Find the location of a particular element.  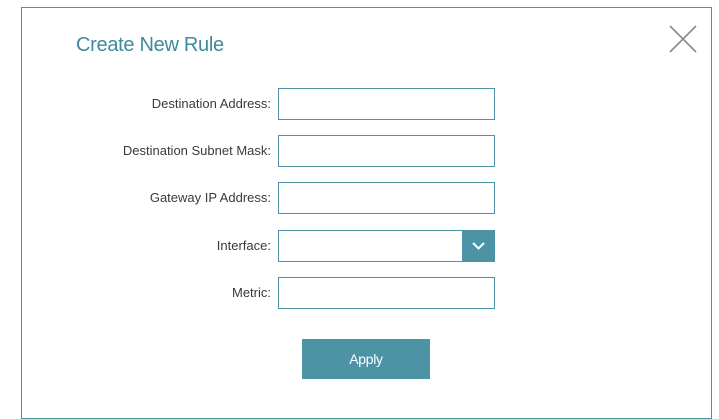

destination-subnet-mask-input is located at coordinates (386, 151).